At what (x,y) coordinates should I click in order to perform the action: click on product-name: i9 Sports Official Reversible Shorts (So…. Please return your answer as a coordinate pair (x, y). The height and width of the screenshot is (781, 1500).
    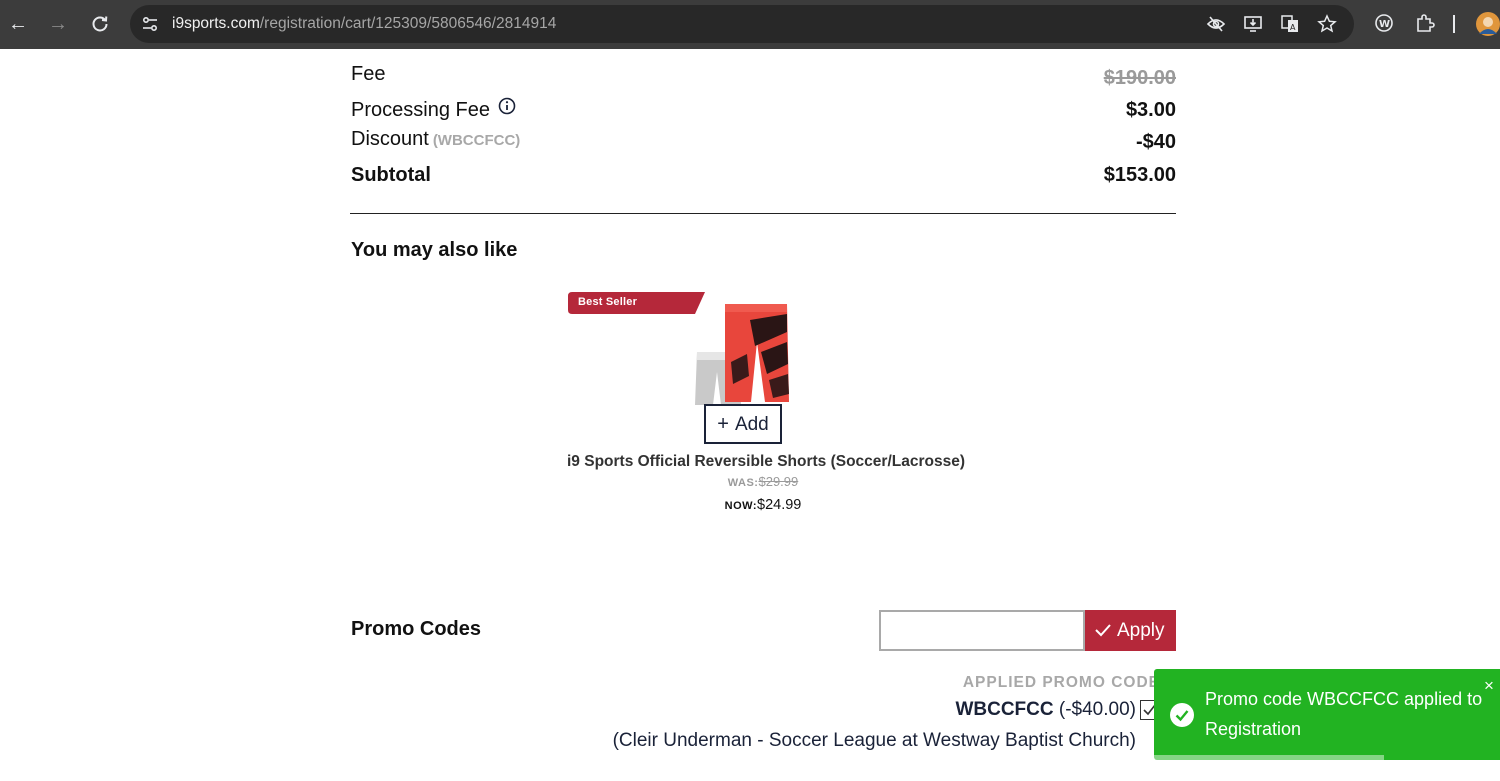
    Looking at the image, I should click on (766, 462).